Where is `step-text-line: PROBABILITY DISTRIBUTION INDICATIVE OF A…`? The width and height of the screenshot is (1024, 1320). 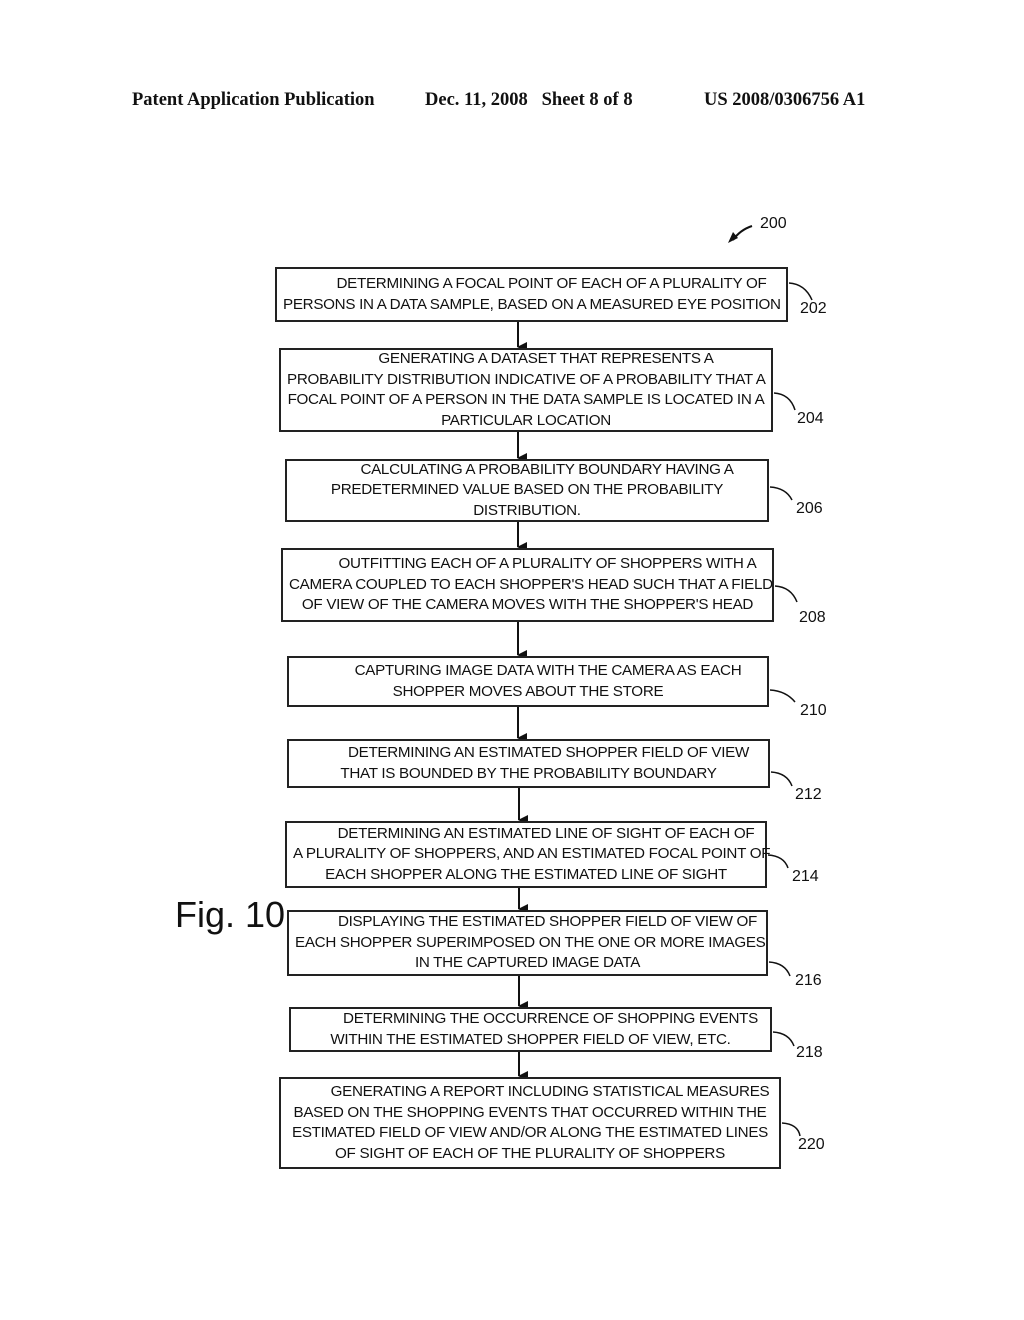
step-text-line: PROBABILITY DISTRIBUTION INDICATIVE OF A… is located at coordinates (526, 379).